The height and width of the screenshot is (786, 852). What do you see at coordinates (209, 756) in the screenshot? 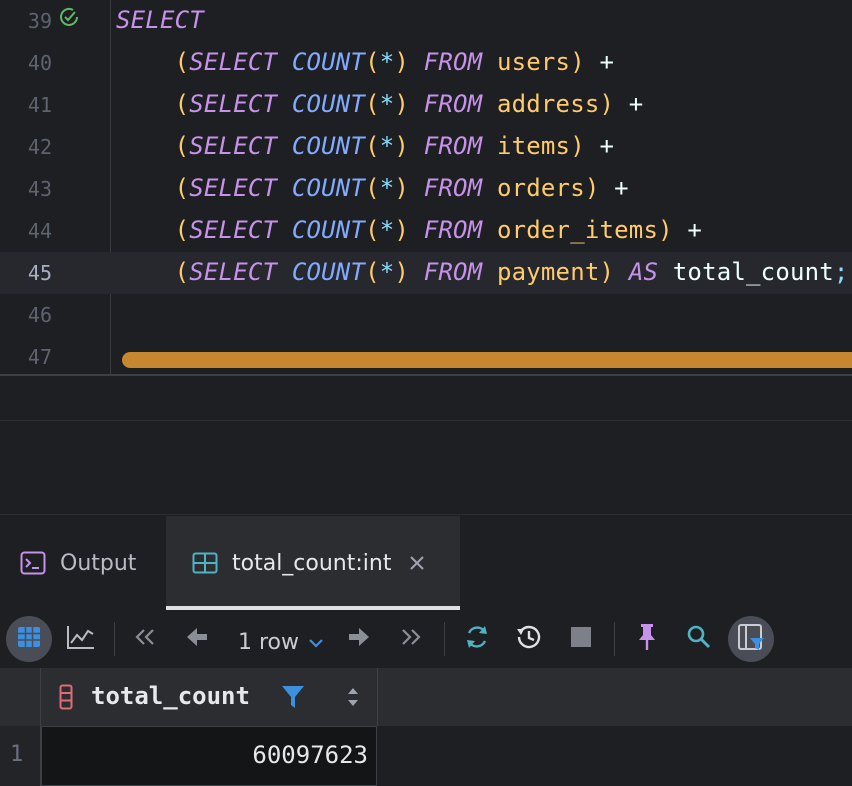
I see `table-cell-total-count: 60097623` at bounding box center [209, 756].